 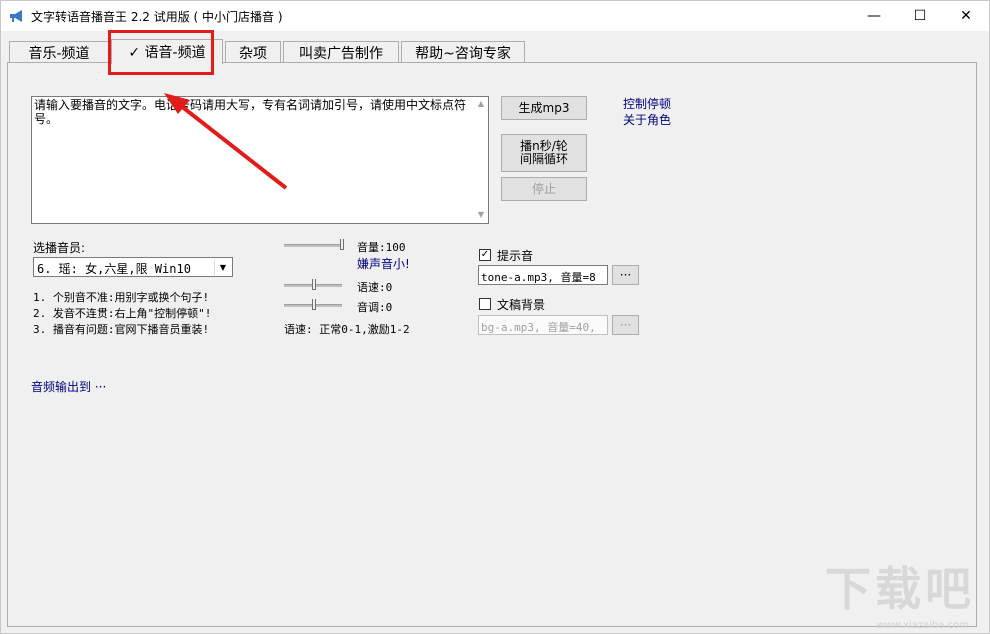 I want to click on voice-select: 6. 瑶: 女,六星,限 Win10 ▼, so click(x=133, y=267).